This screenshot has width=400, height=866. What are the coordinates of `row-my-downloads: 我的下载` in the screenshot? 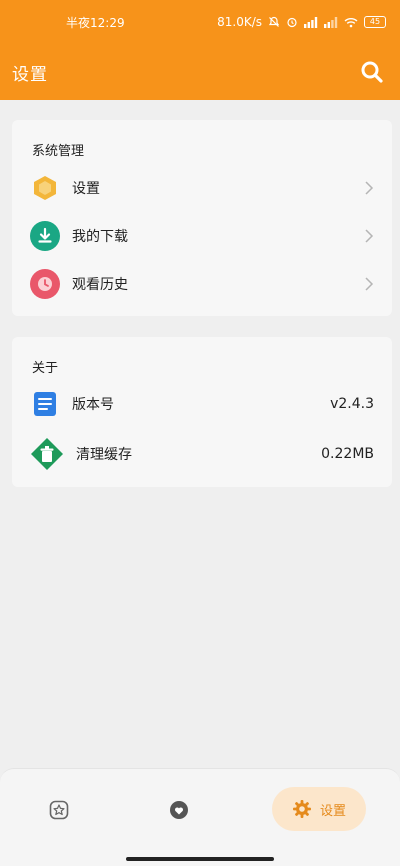 It's located at (202, 236).